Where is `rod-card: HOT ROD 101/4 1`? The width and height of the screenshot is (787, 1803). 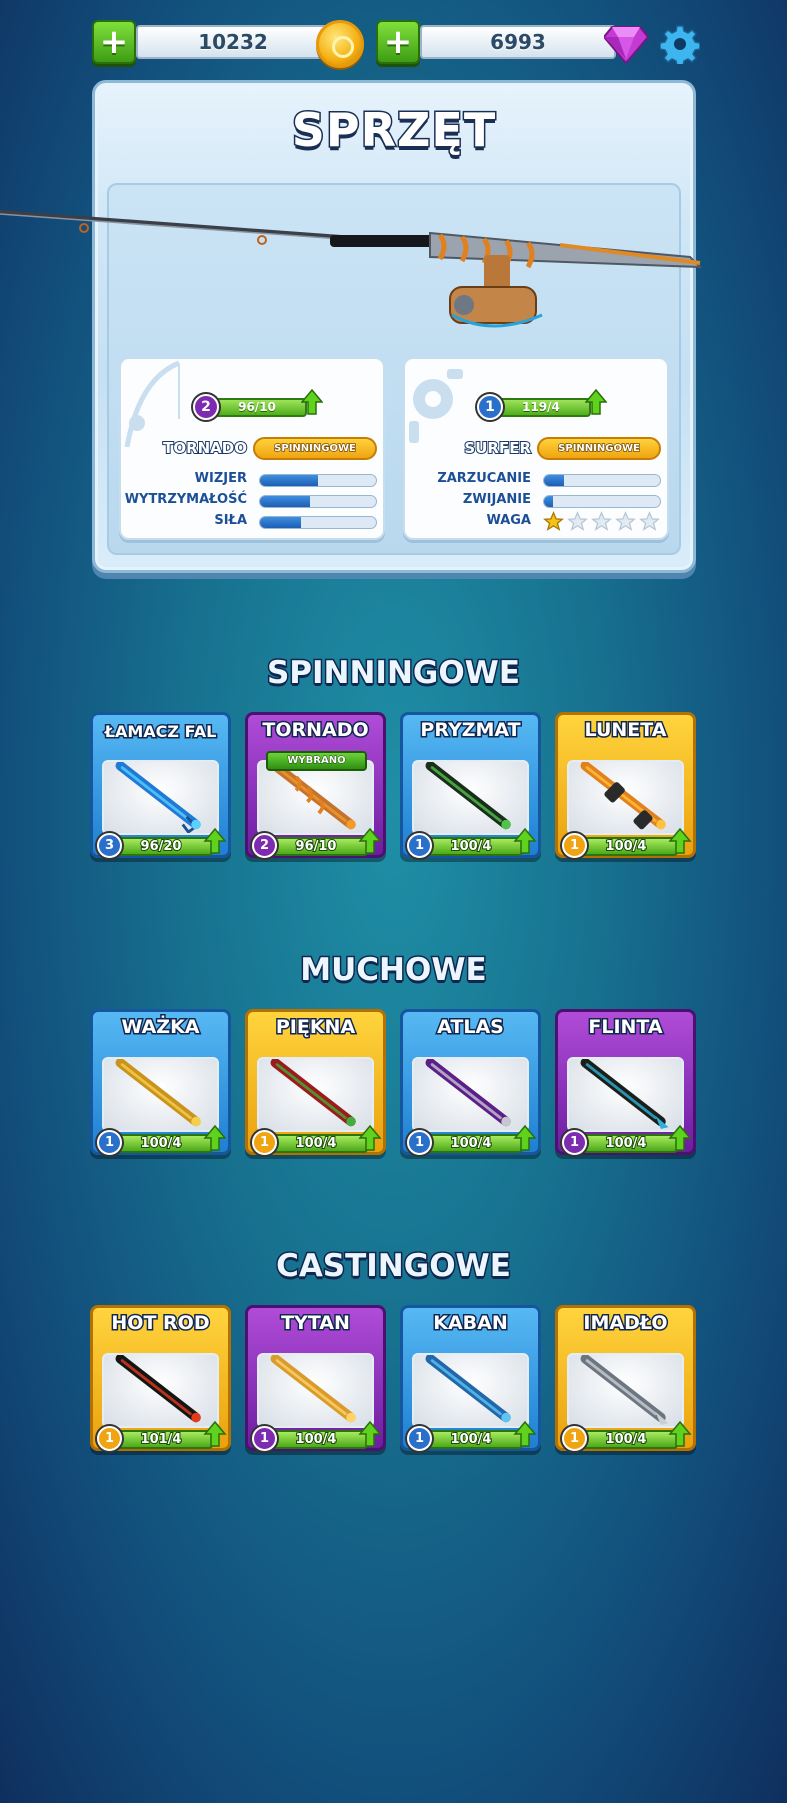 rod-card: HOT ROD 101/4 1 is located at coordinates (160, 1378).